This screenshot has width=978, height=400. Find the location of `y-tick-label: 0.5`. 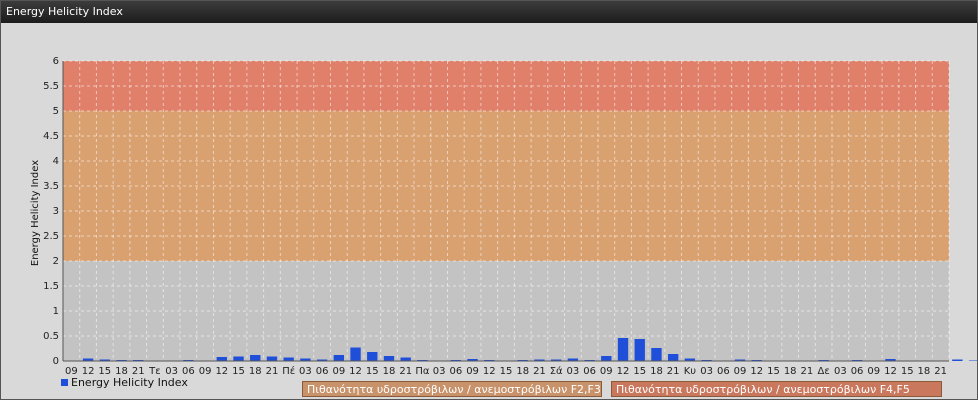

y-tick-label: 0.5 is located at coordinates (51, 336).